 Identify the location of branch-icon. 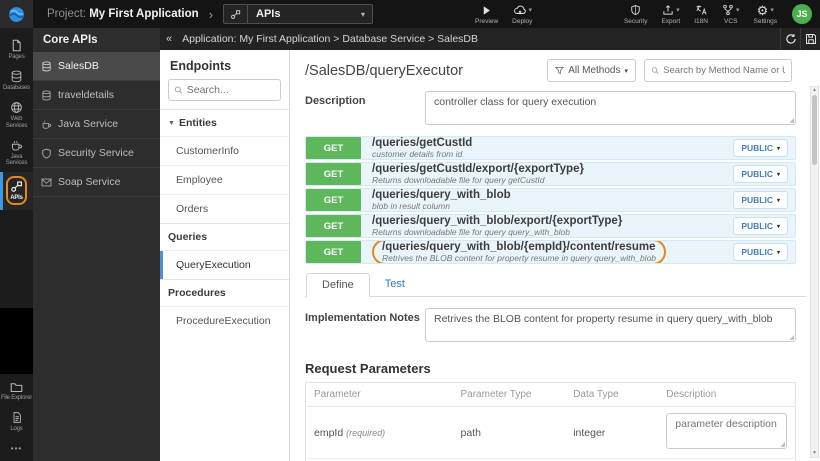
(728, 10).